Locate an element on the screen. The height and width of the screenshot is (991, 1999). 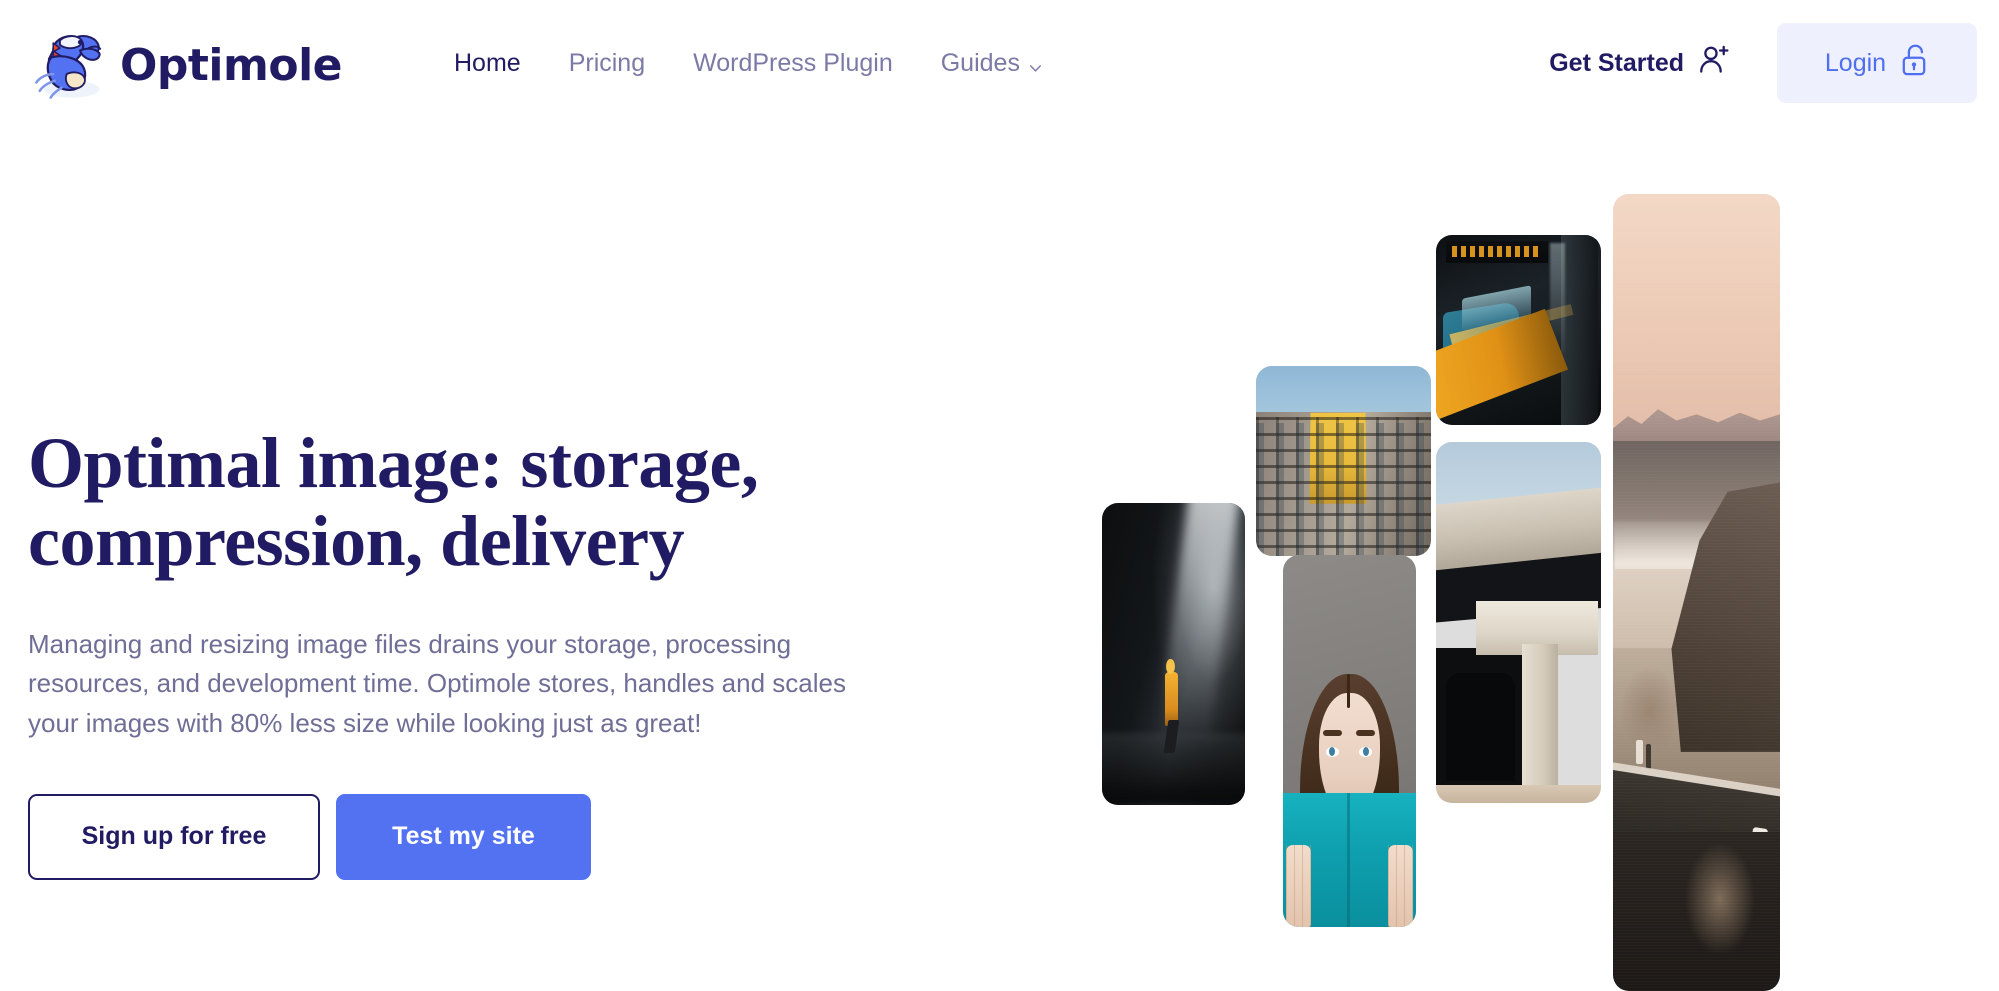
woman-eyebrow-left is located at coordinates (1332, 732).